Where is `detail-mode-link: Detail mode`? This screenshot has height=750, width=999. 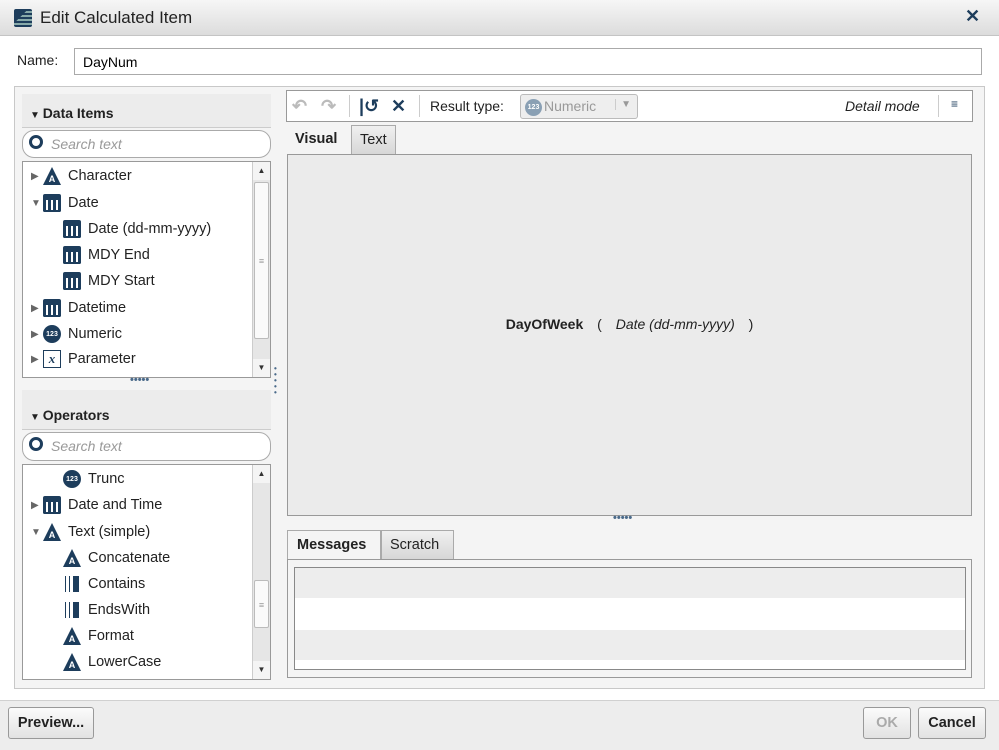 detail-mode-link: Detail mode is located at coordinates (882, 106).